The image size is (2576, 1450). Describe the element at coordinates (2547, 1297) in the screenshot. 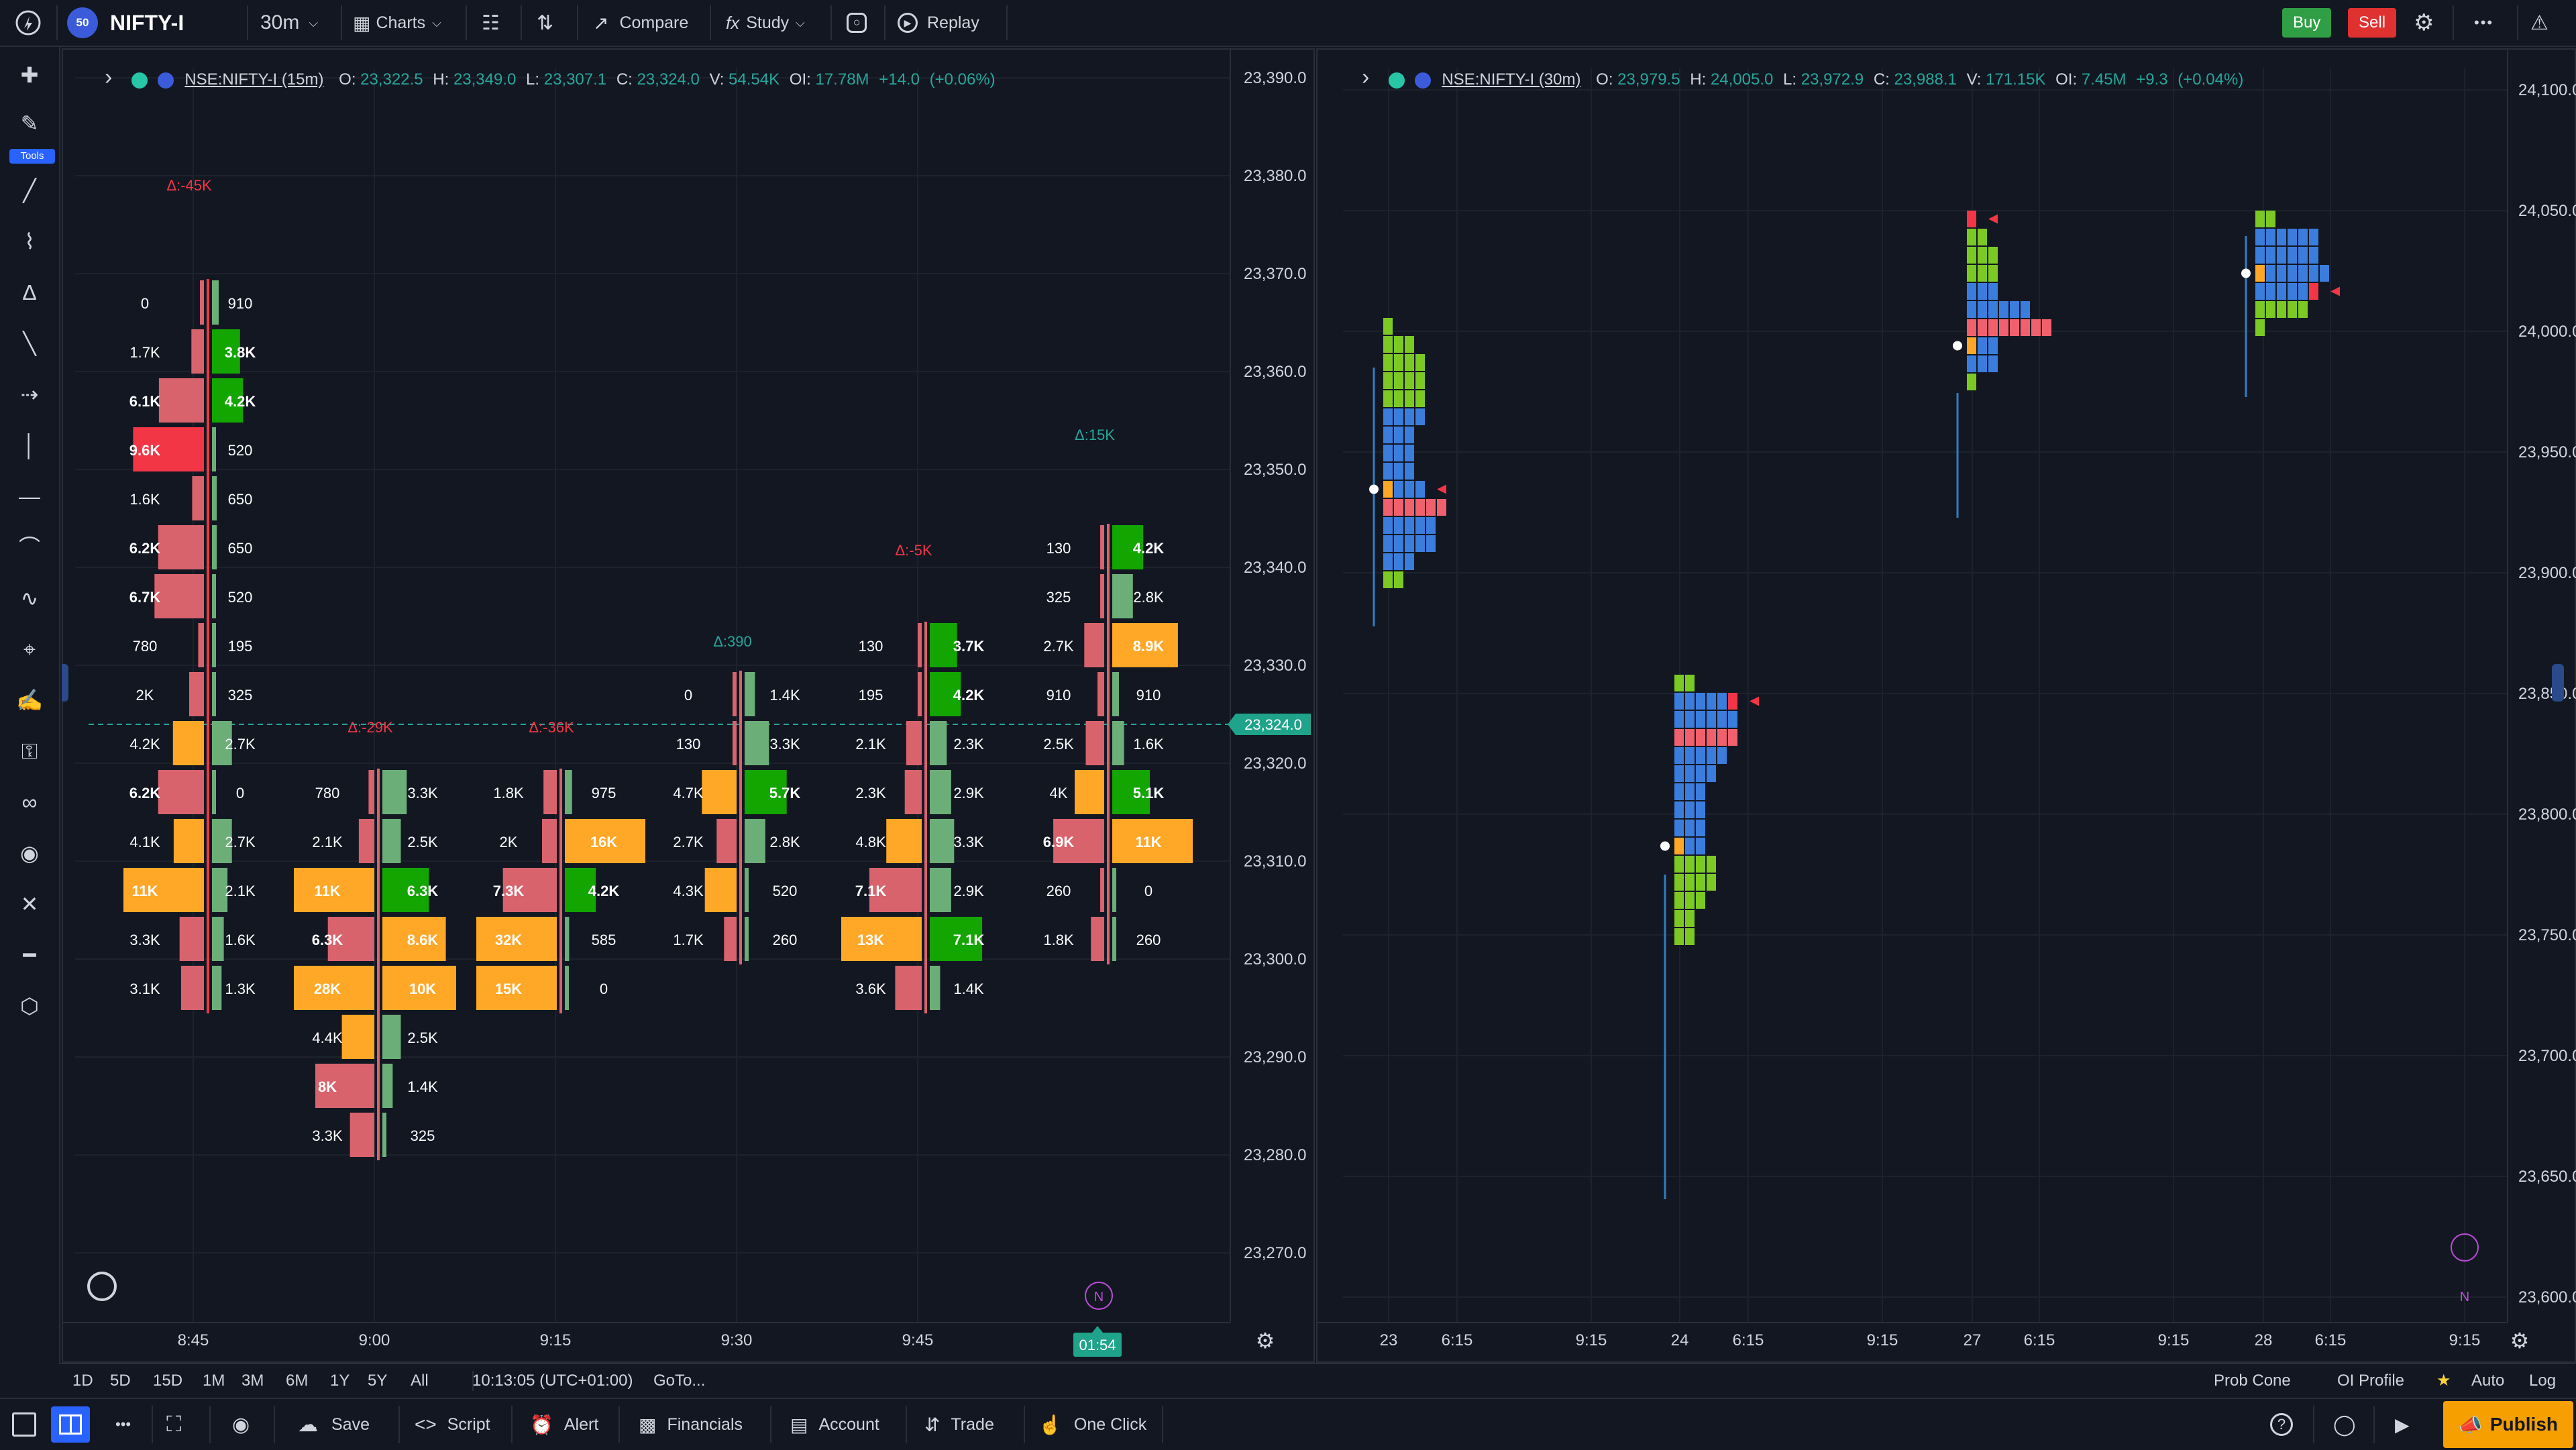

I see `price-axis-label: 23,600.0` at that location.